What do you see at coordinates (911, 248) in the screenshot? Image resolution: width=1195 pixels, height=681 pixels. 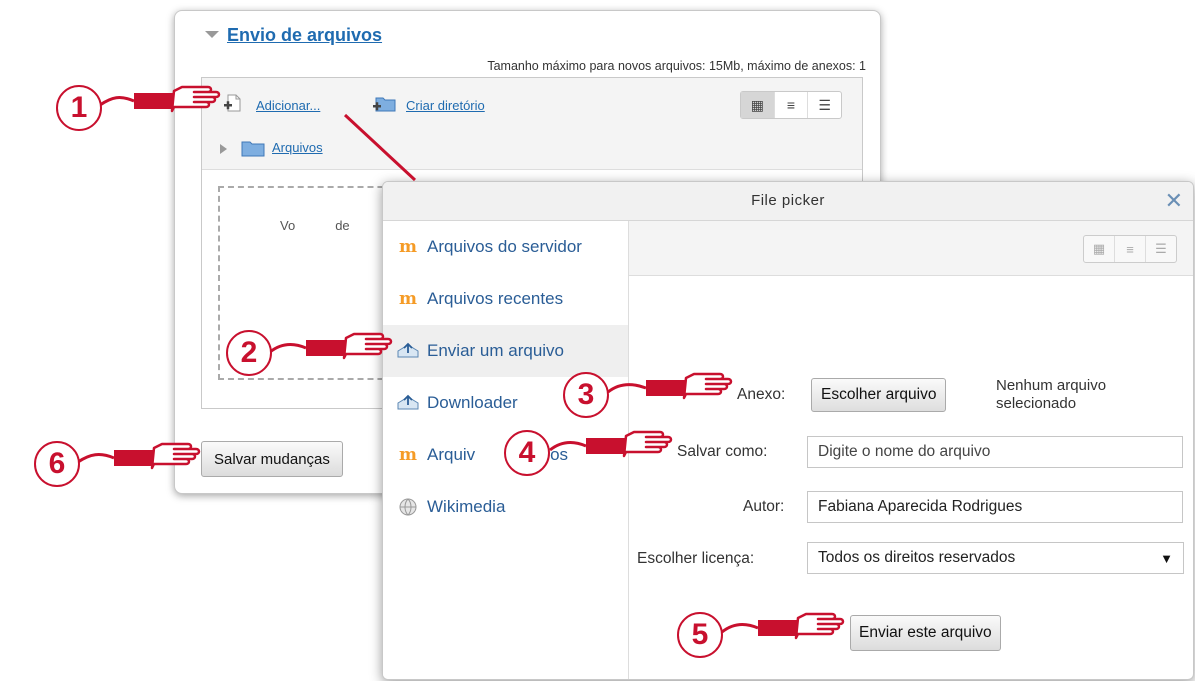 I see `picker-toolbar: ▦ ≡ ☰` at bounding box center [911, 248].